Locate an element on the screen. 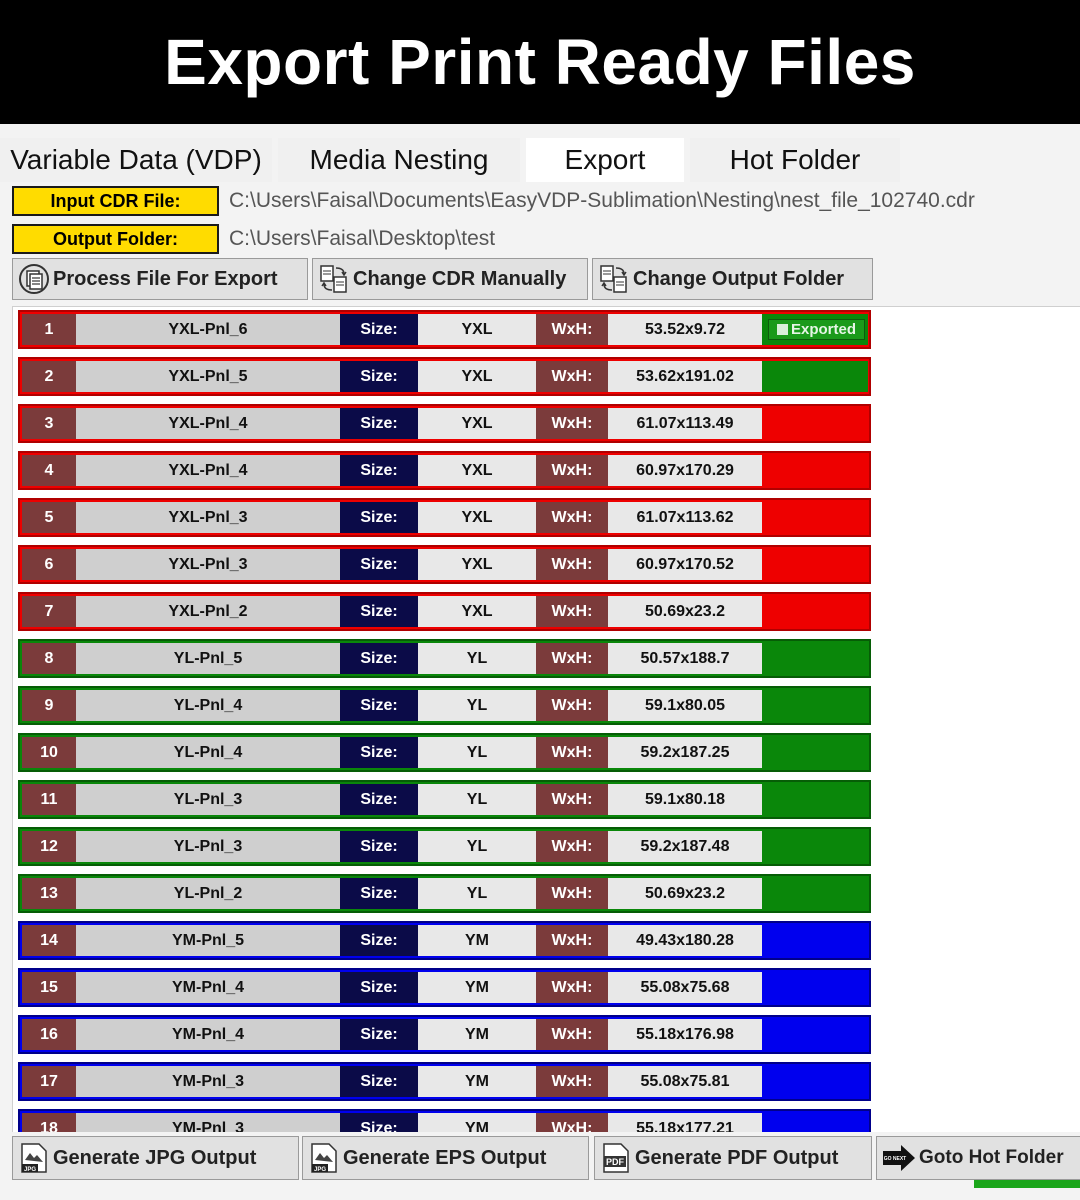  swap-document-icon is located at coordinates (334, 279).